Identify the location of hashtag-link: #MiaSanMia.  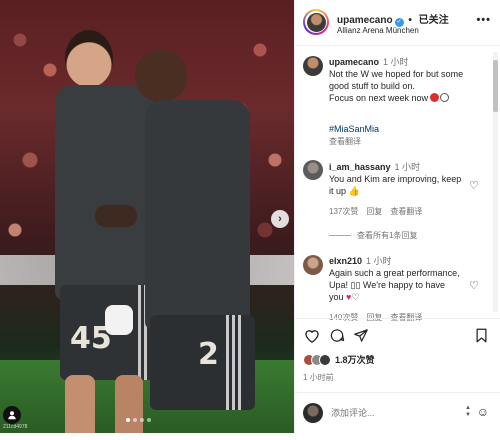
(354, 129).